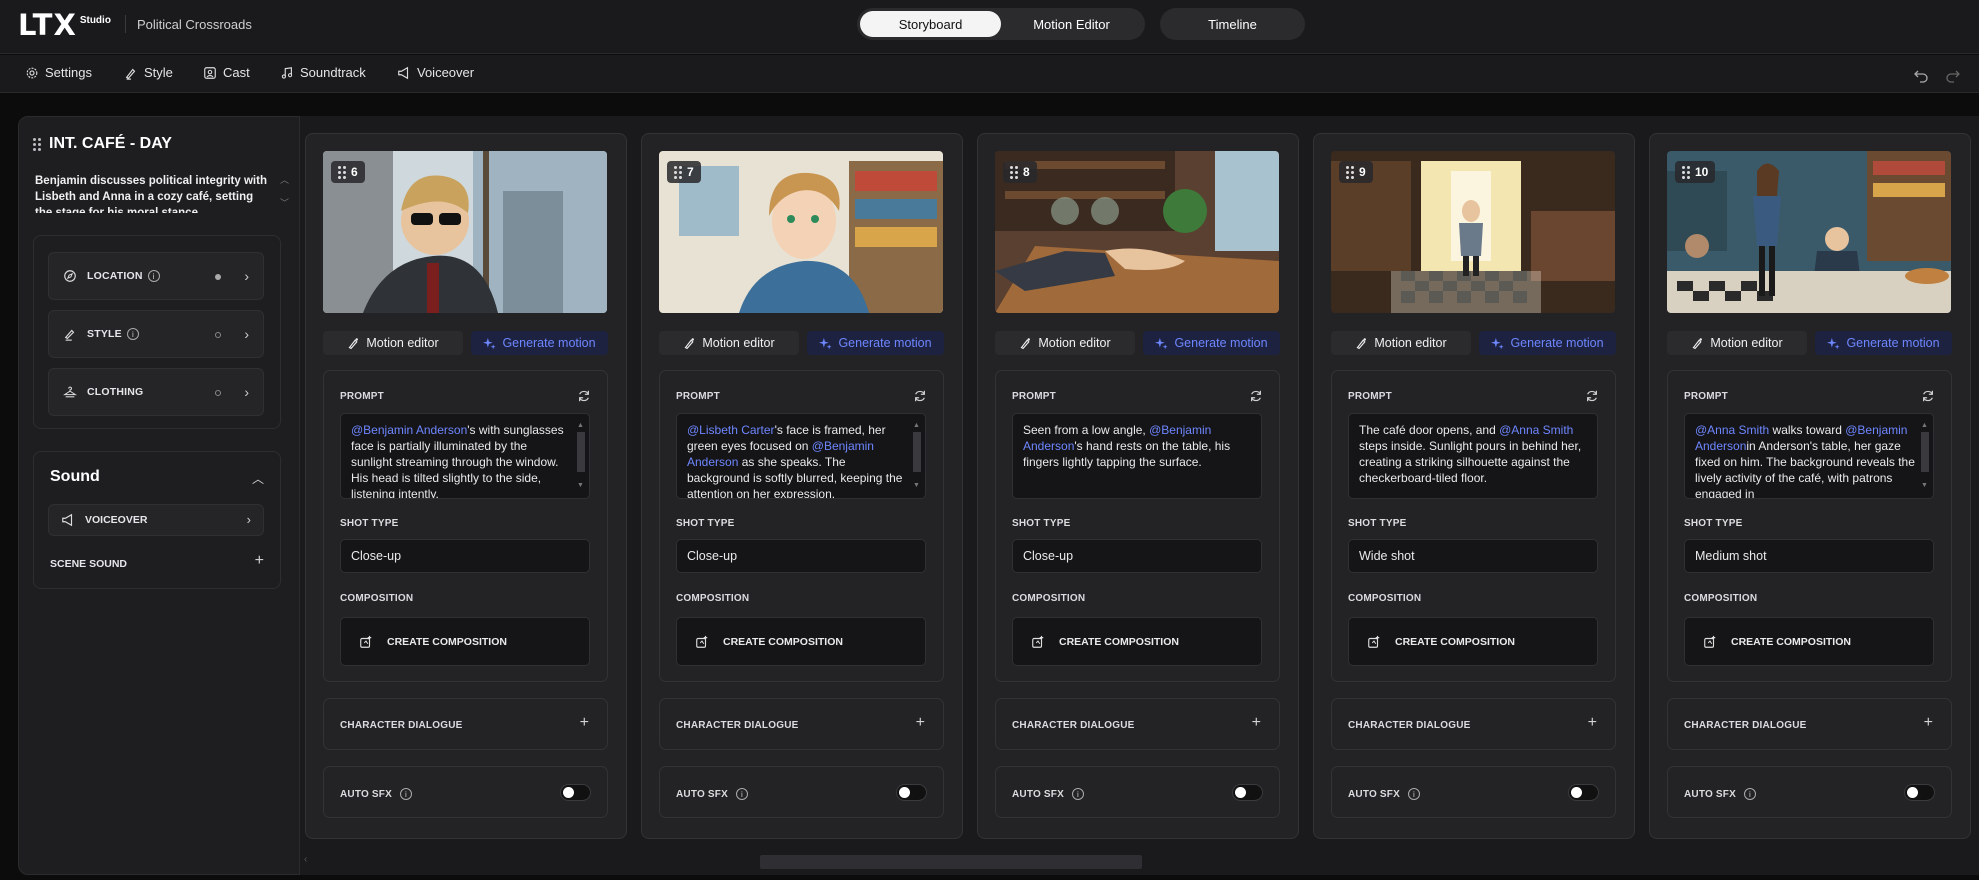 The image size is (1979, 880). Describe the element at coordinates (1232, 24) in the screenshot. I see `tab-timeline: Timeline` at that location.